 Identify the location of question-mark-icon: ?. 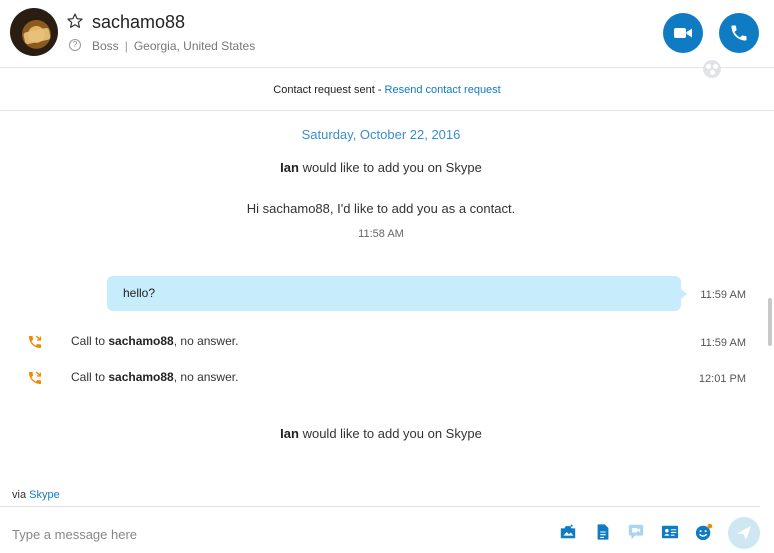
(75, 45).